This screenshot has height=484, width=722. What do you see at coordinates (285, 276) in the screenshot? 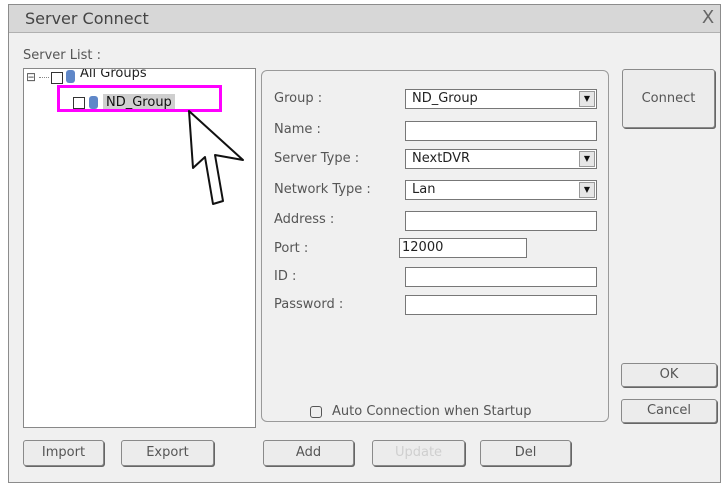
I see `id-label: ID :` at bounding box center [285, 276].